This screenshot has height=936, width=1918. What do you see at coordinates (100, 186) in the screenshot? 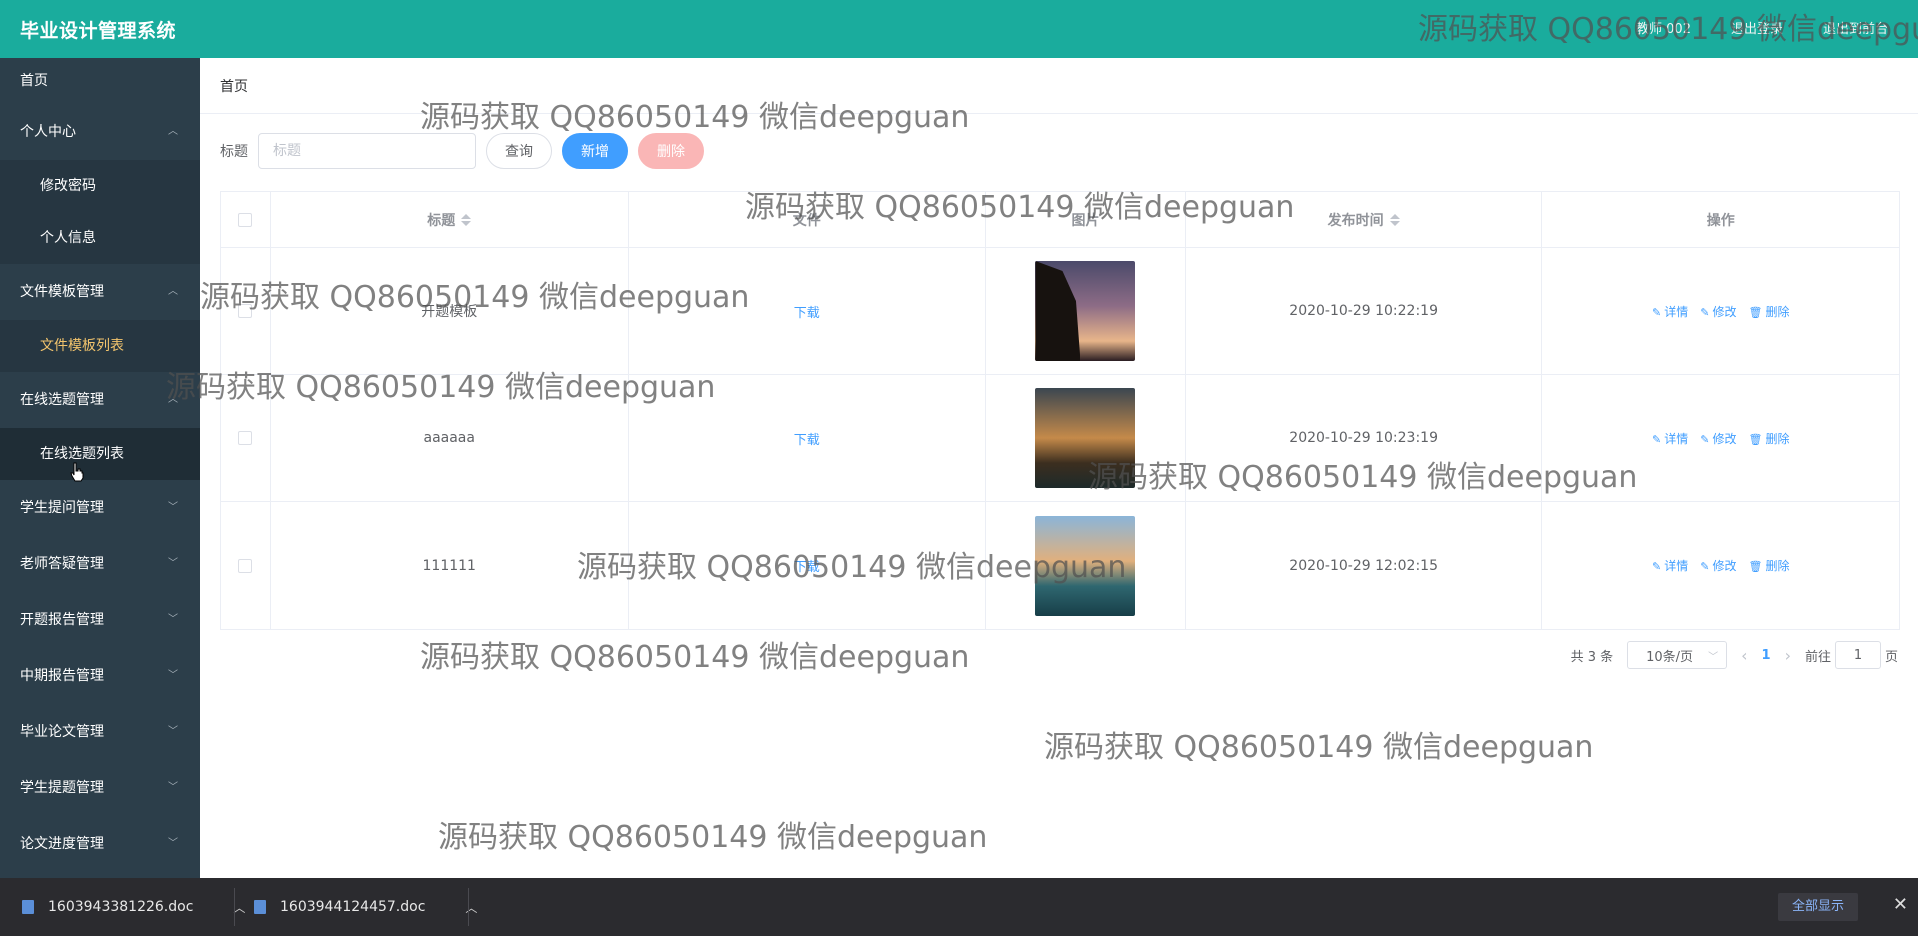
I see `sidebar-subitem-change-password: 修改密码` at bounding box center [100, 186].